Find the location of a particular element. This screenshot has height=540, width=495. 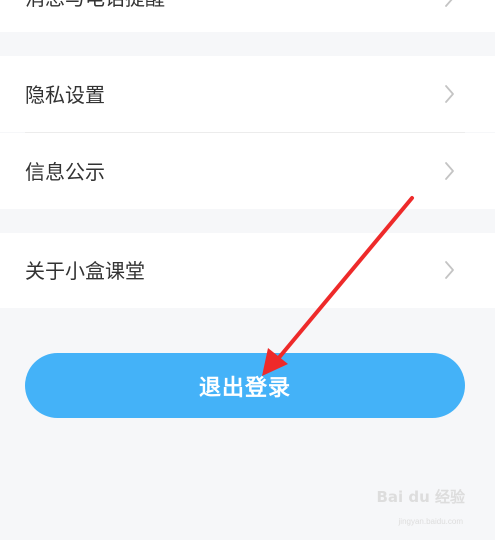

logout-button: 退出登录 is located at coordinates (245, 385).